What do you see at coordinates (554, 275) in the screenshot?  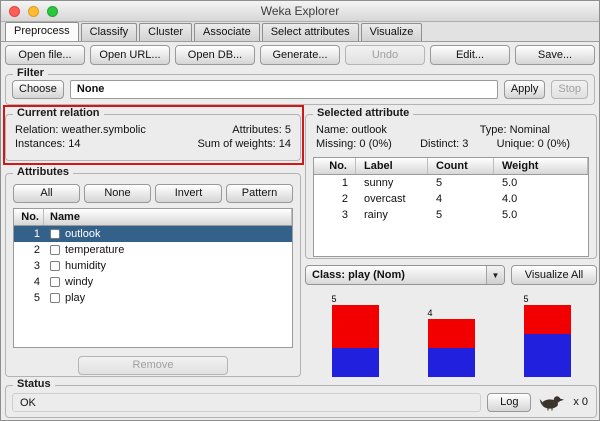 I see `visualize-all-button: Visualize All` at bounding box center [554, 275].